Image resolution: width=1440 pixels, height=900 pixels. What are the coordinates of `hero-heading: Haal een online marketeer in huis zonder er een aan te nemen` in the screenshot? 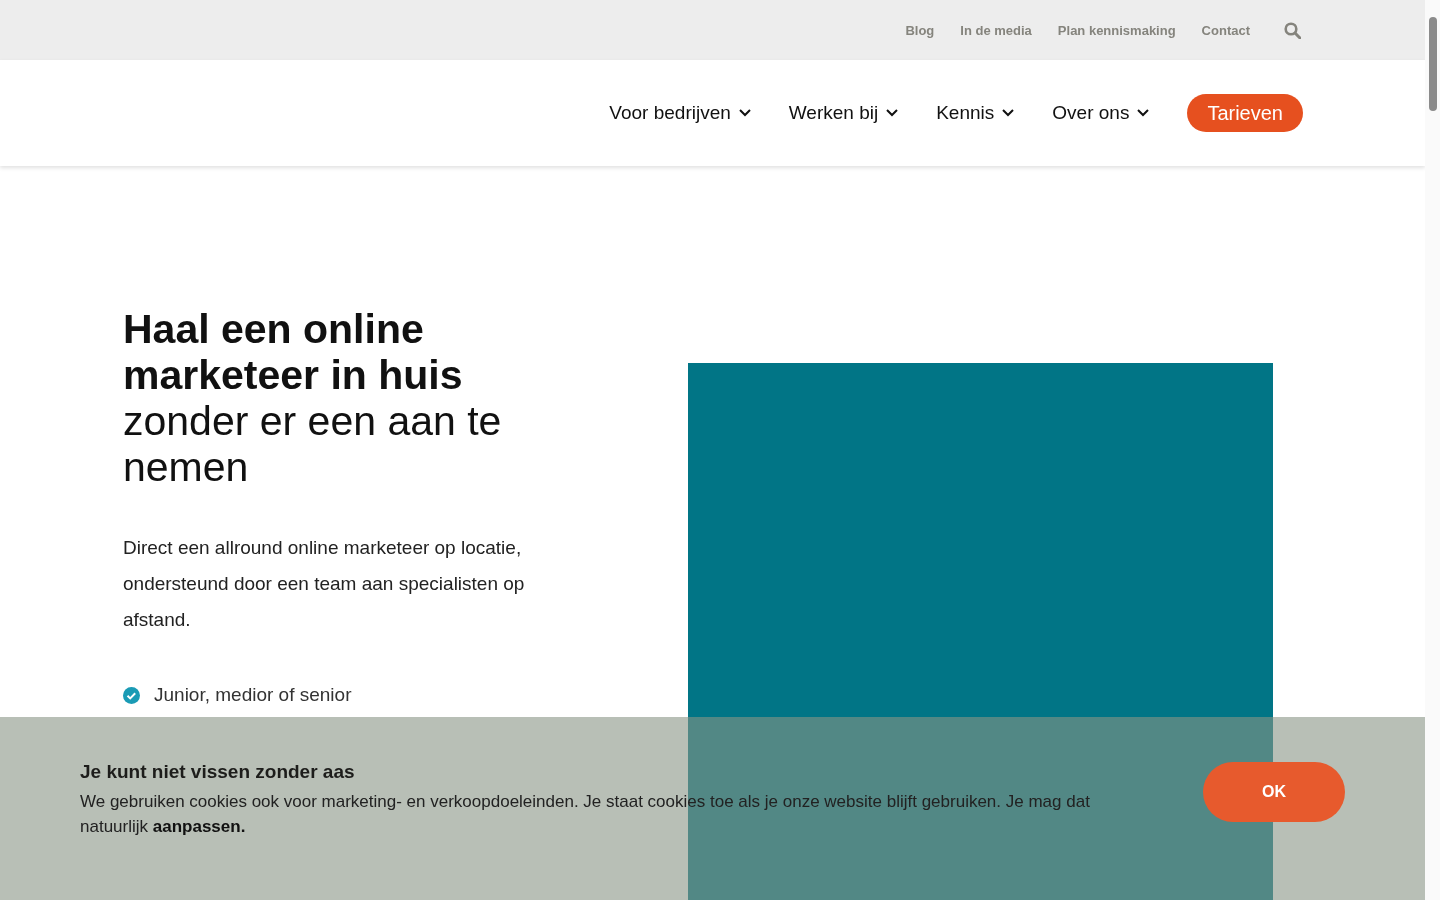 It's located at (313, 398).